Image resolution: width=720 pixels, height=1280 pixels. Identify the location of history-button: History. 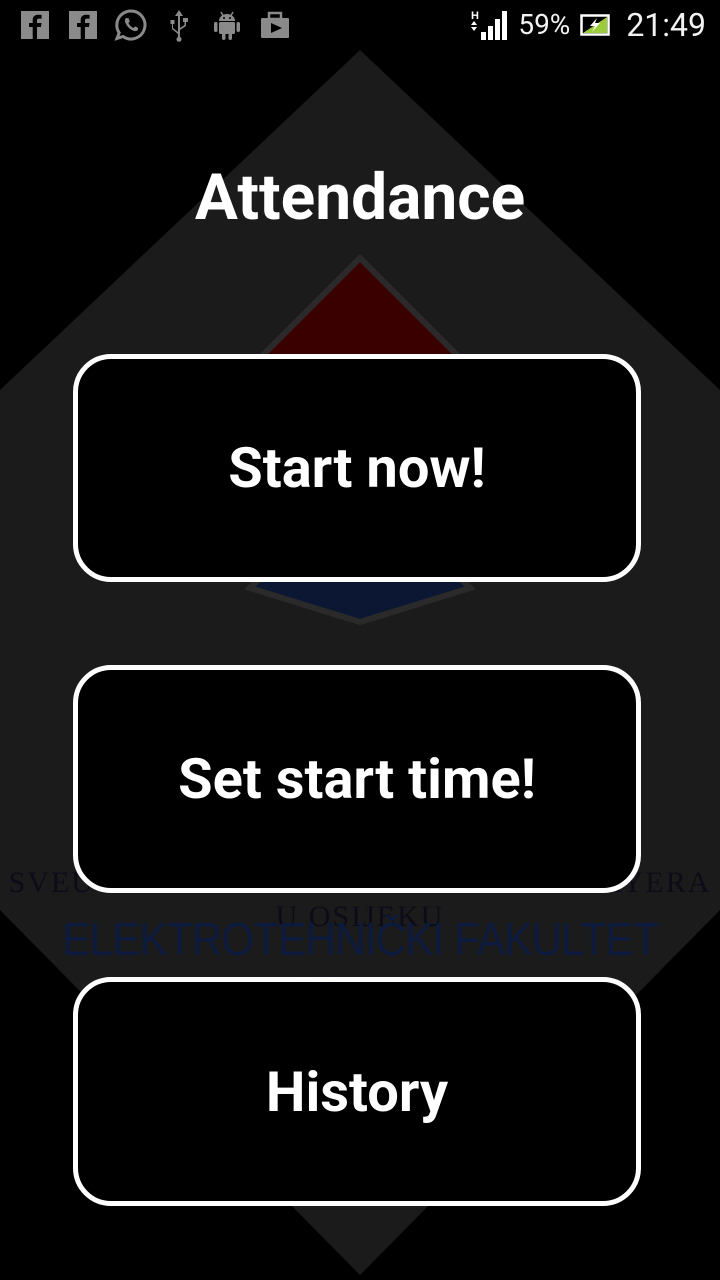
(357, 1091).